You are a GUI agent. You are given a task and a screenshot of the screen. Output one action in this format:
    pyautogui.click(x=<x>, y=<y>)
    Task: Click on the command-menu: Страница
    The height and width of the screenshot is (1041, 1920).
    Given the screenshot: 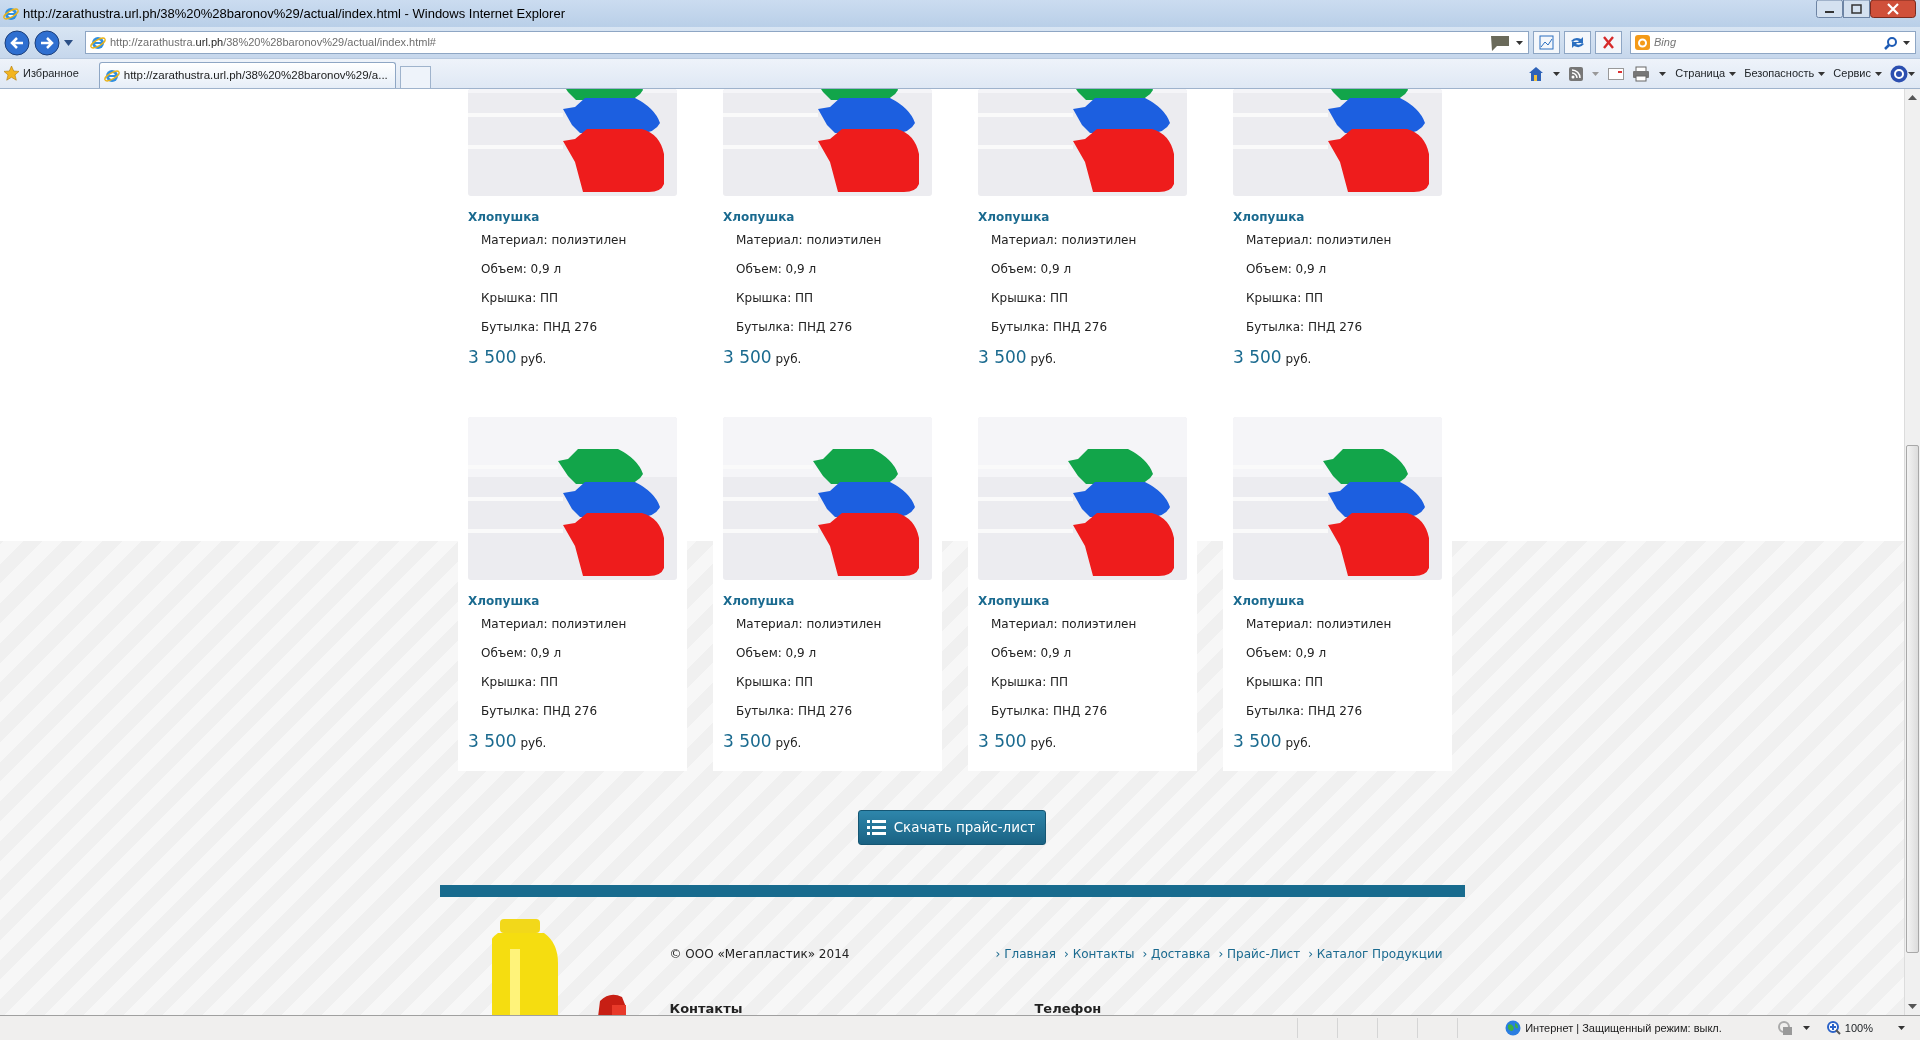 What is the action you would take?
    pyautogui.click(x=1706, y=73)
    